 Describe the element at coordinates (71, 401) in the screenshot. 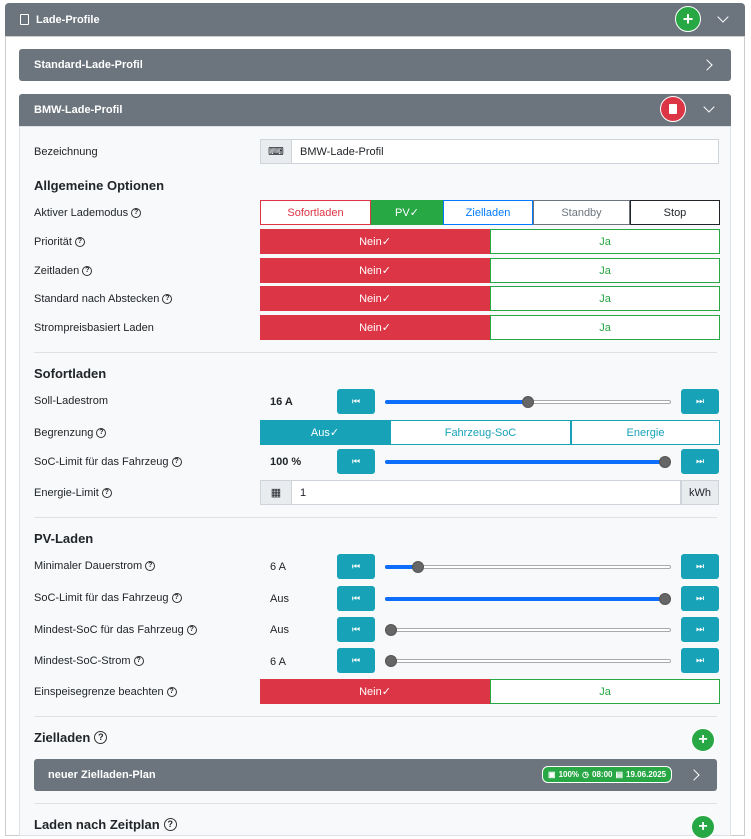

I see `soll-label: Soll-Ladestrom` at that location.